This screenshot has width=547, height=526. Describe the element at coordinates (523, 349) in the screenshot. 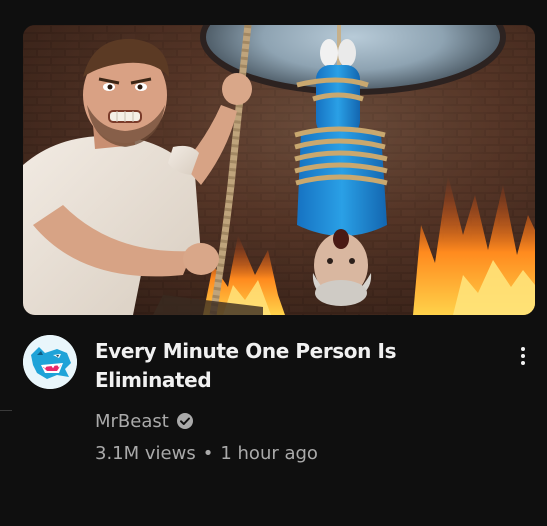

I see `more-vertical-icon` at that location.